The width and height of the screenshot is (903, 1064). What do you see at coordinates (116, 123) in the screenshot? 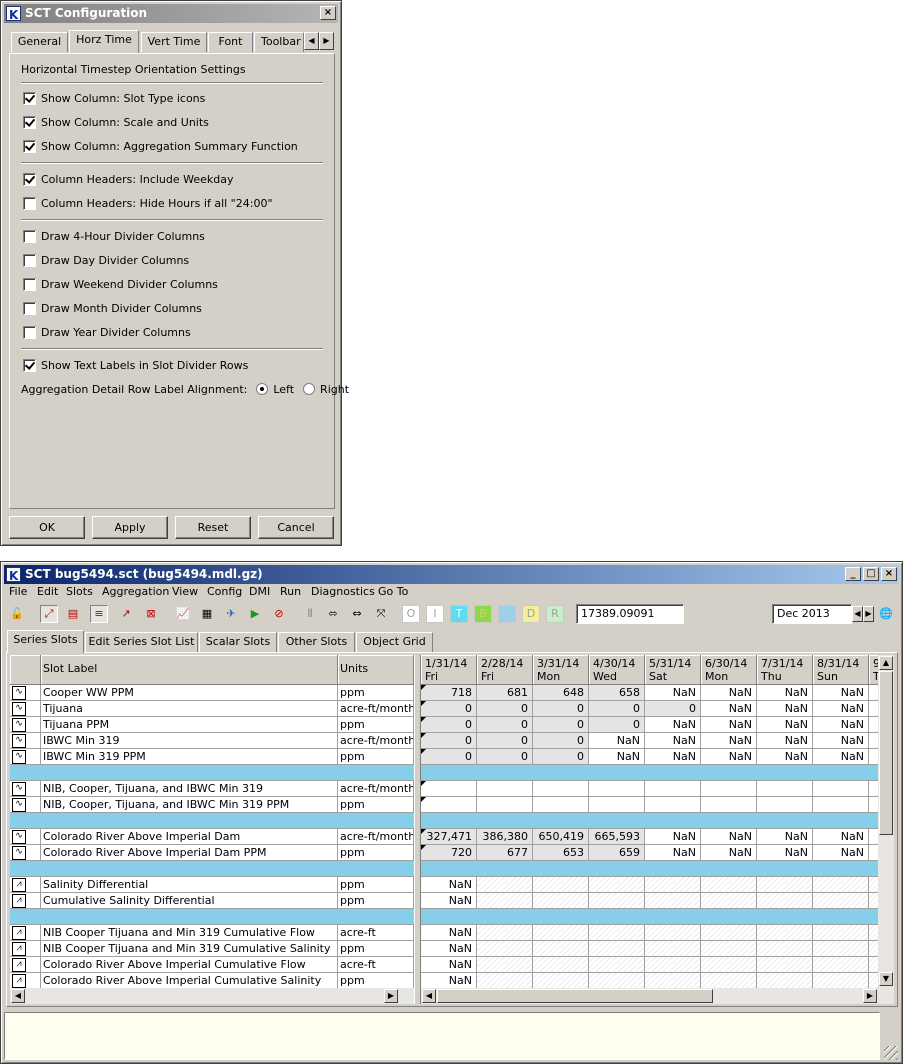
I see `option-scale-and-units: Show Column: Scale and Units` at bounding box center [116, 123].